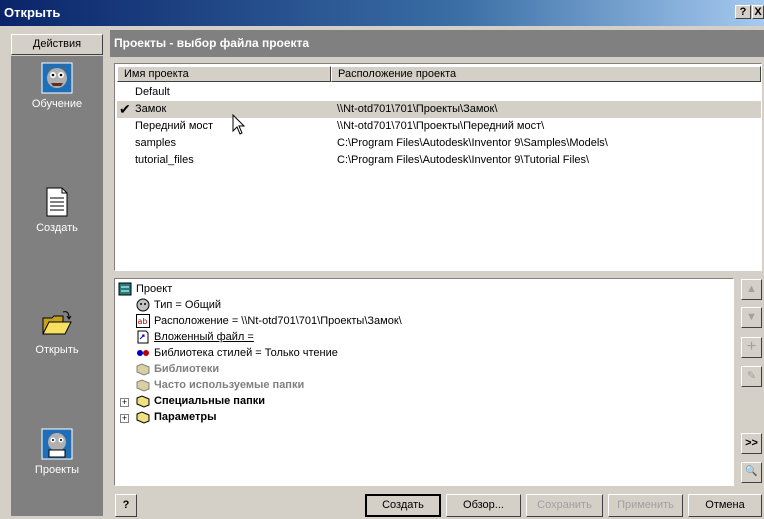  What do you see at coordinates (751, 347) in the screenshot?
I see `add-button: +` at bounding box center [751, 347].